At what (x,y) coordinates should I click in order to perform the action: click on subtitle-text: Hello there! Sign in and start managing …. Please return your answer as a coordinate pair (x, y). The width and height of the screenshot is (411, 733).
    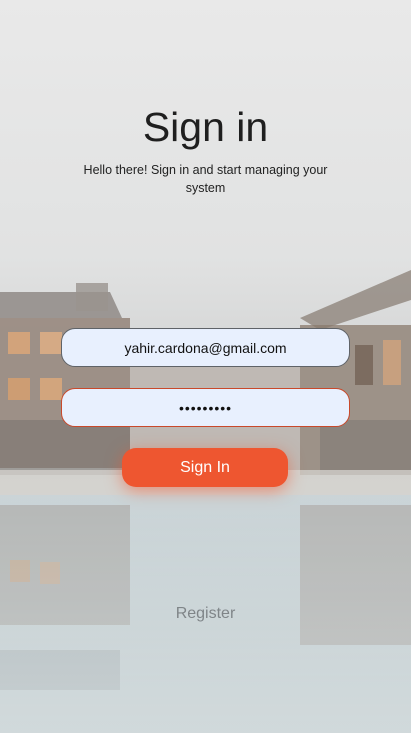
    Looking at the image, I should click on (205, 179).